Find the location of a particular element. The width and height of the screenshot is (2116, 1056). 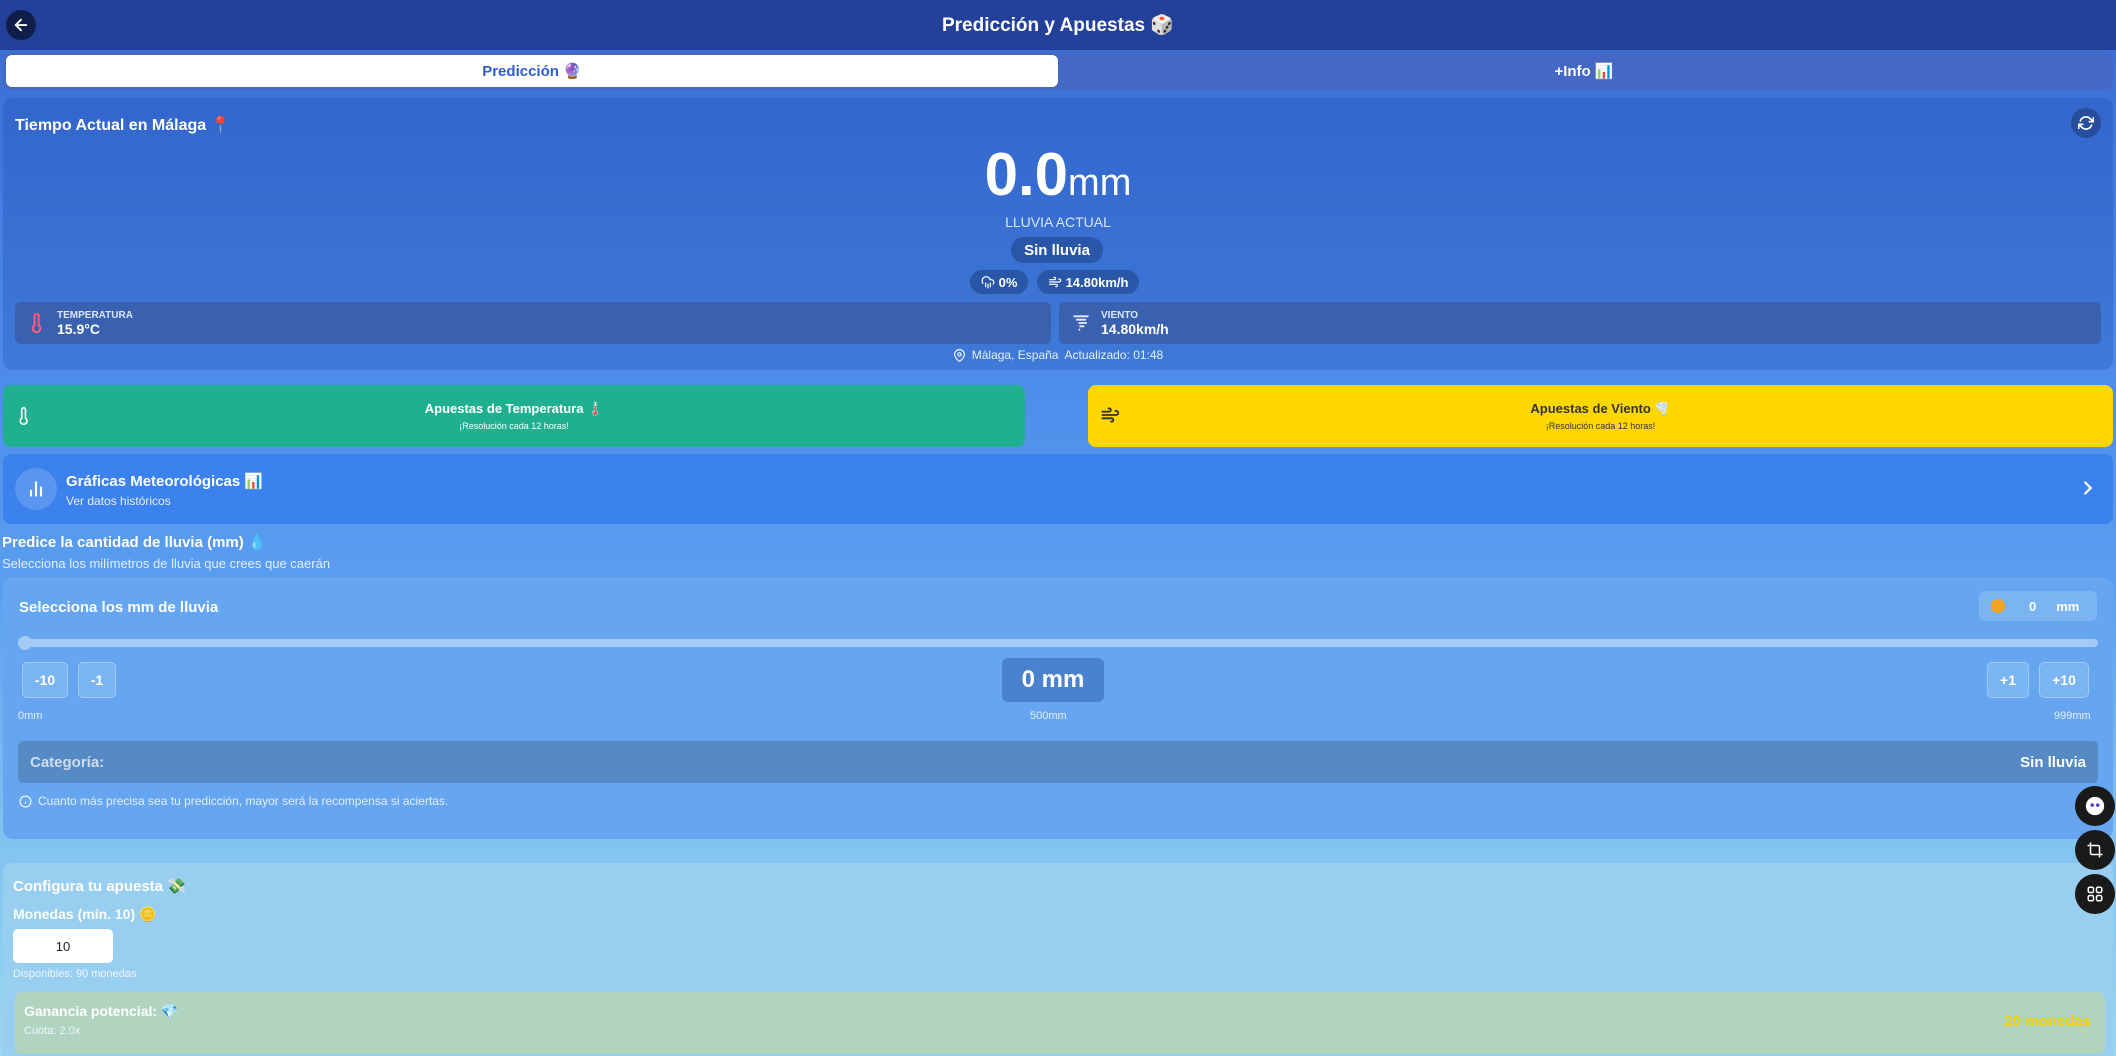

slider-title: Selecciona los mm de lluvia is located at coordinates (119, 607).